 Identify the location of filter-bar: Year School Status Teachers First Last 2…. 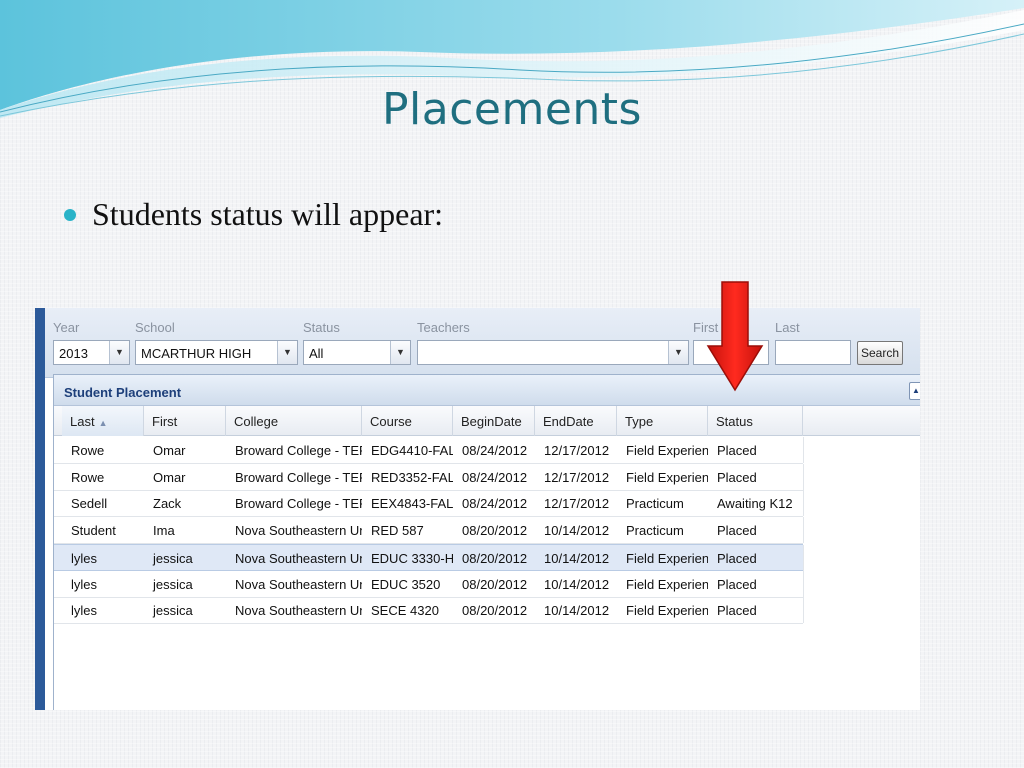
(482, 343).